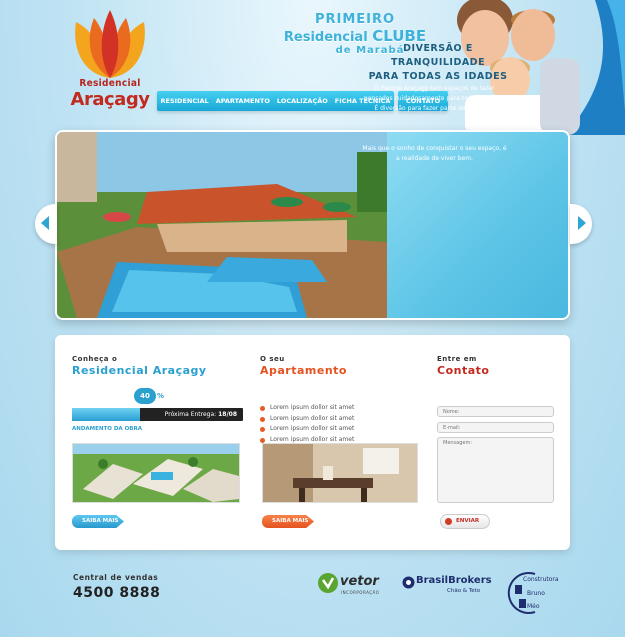 Image resolution: width=625 pixels, height=637 pixels. I want to click on slider-title-line1: DIVERSÃO E TRANQUILIDADE, so click(438, 55).